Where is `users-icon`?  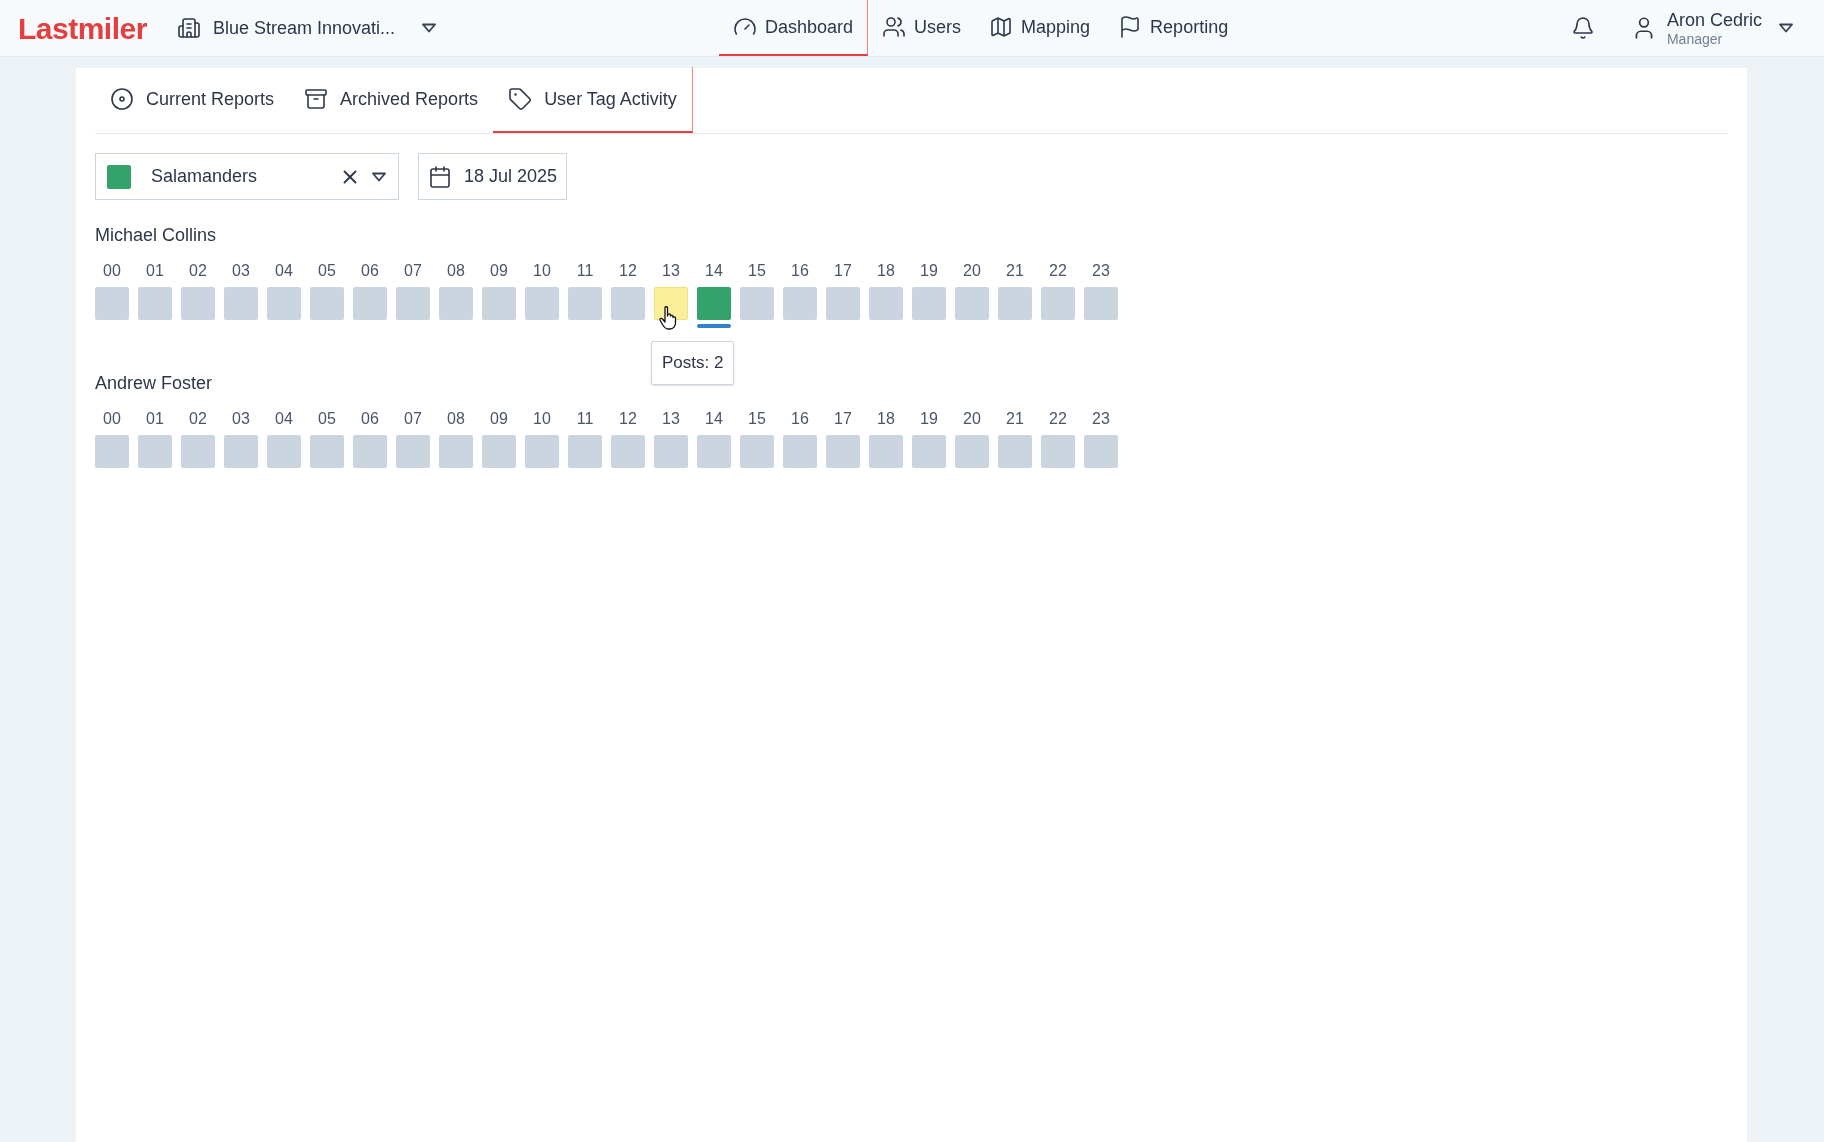 users-icon is located at coordinates (894, 27).